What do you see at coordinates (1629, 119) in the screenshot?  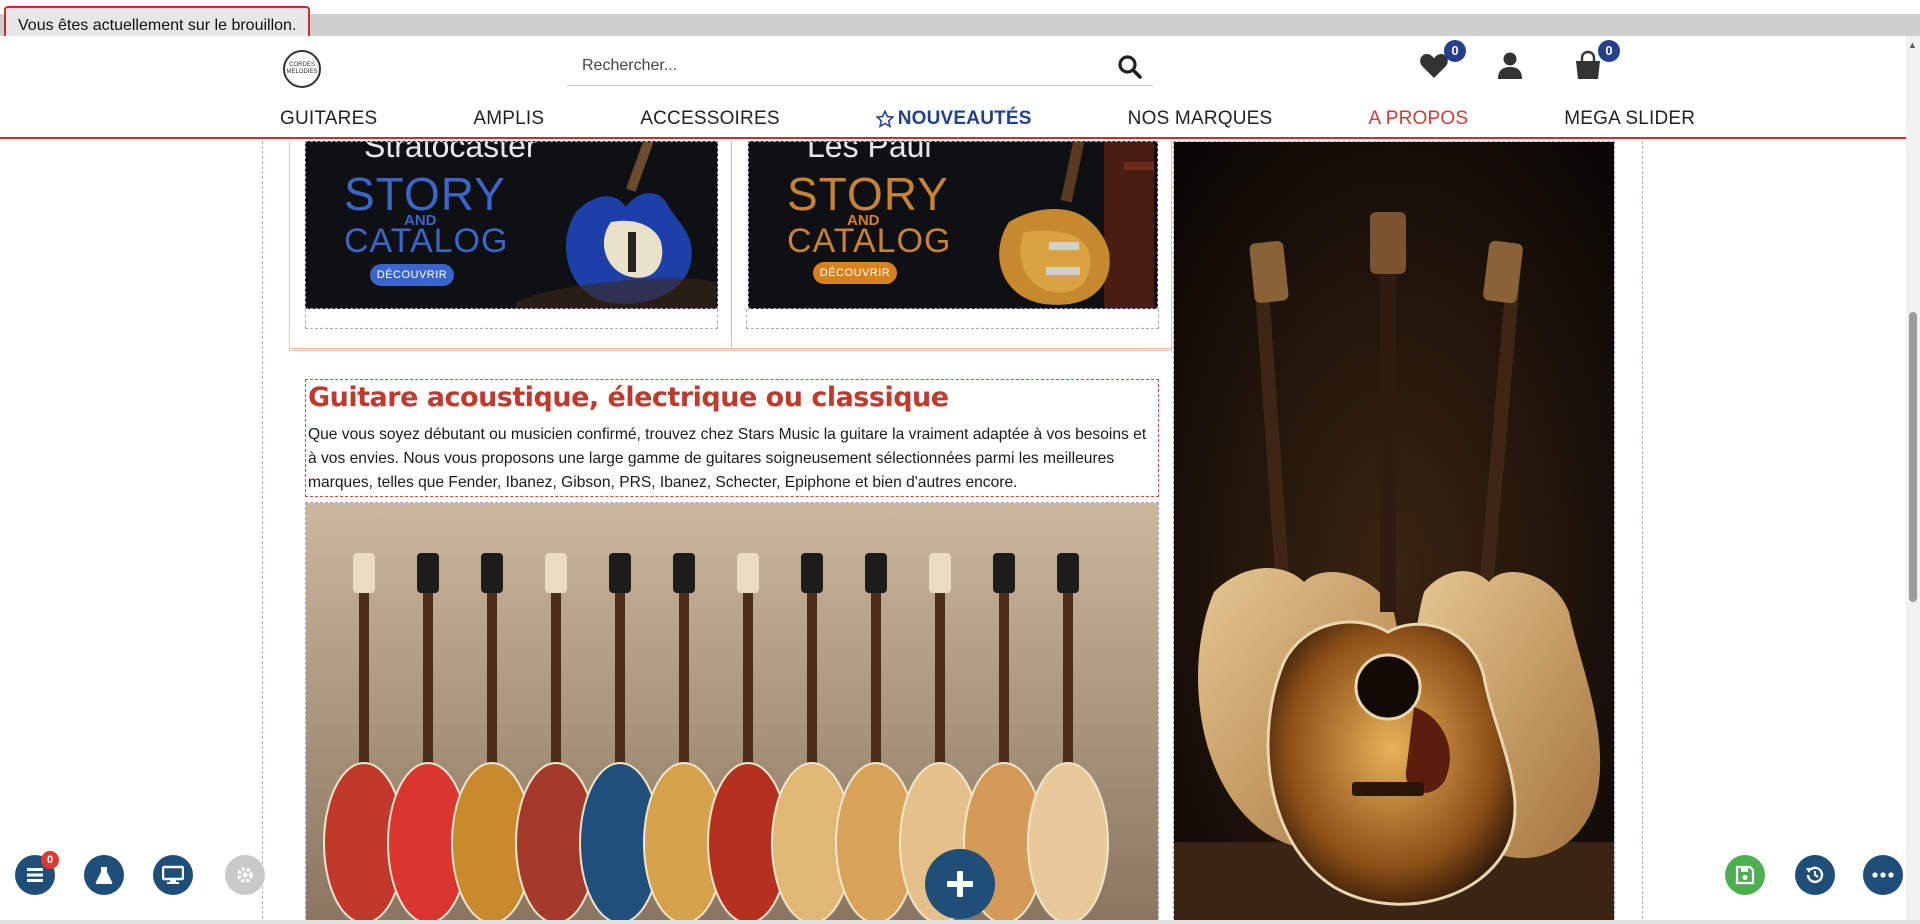 I see `nav-item-mega-slider: MEGA SLIDER` at bounding box center [1629, 119].